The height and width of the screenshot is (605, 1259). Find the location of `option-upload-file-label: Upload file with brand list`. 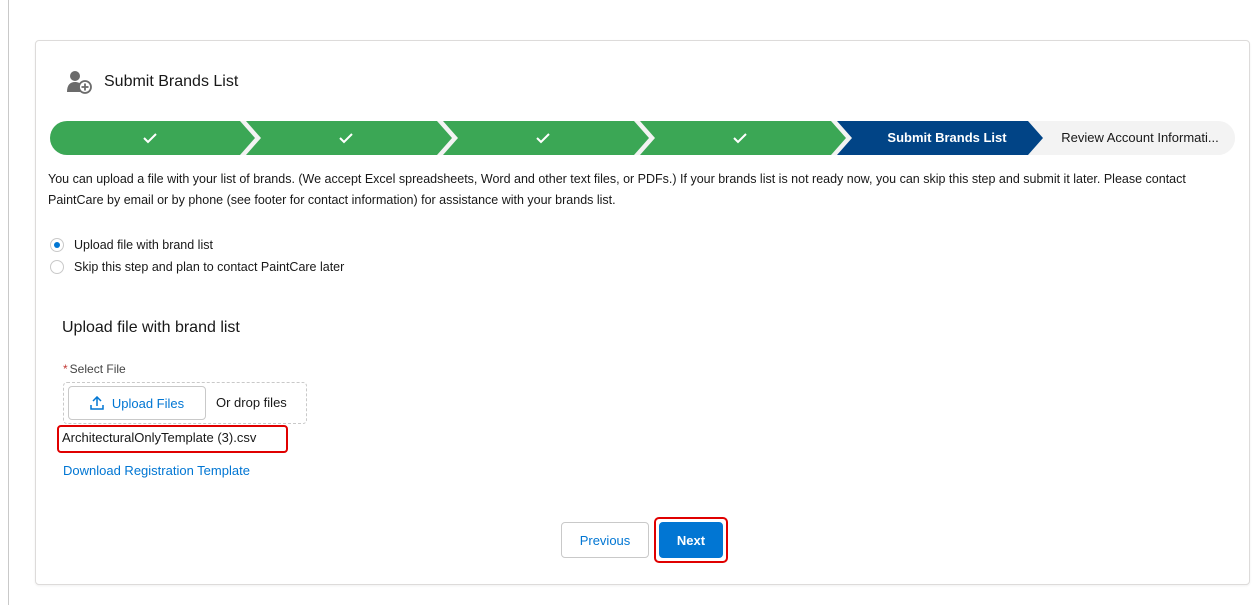

option-upload-file-label: Upload file with brand list is located at coordinates (143, 245).